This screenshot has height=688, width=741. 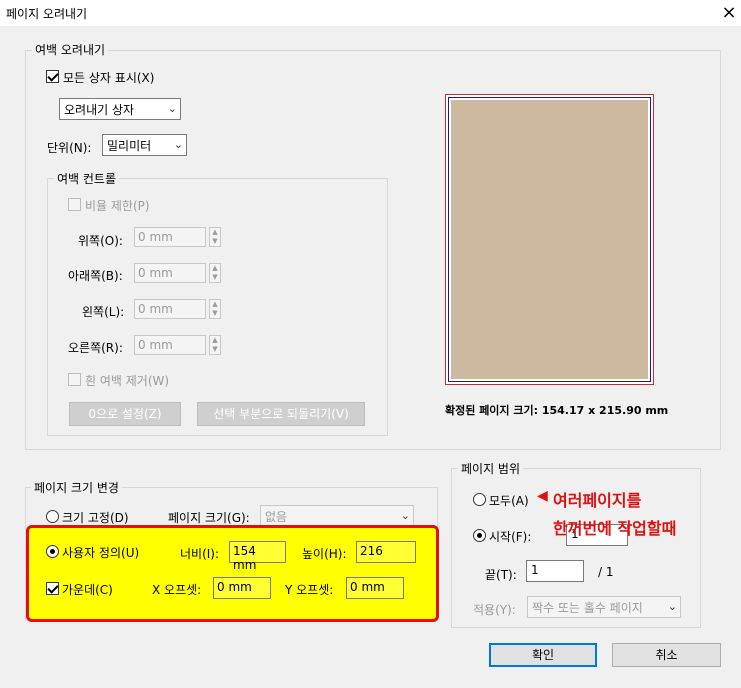 I want to click on unit-label: 단위(N):, so click(x=69, y=148).